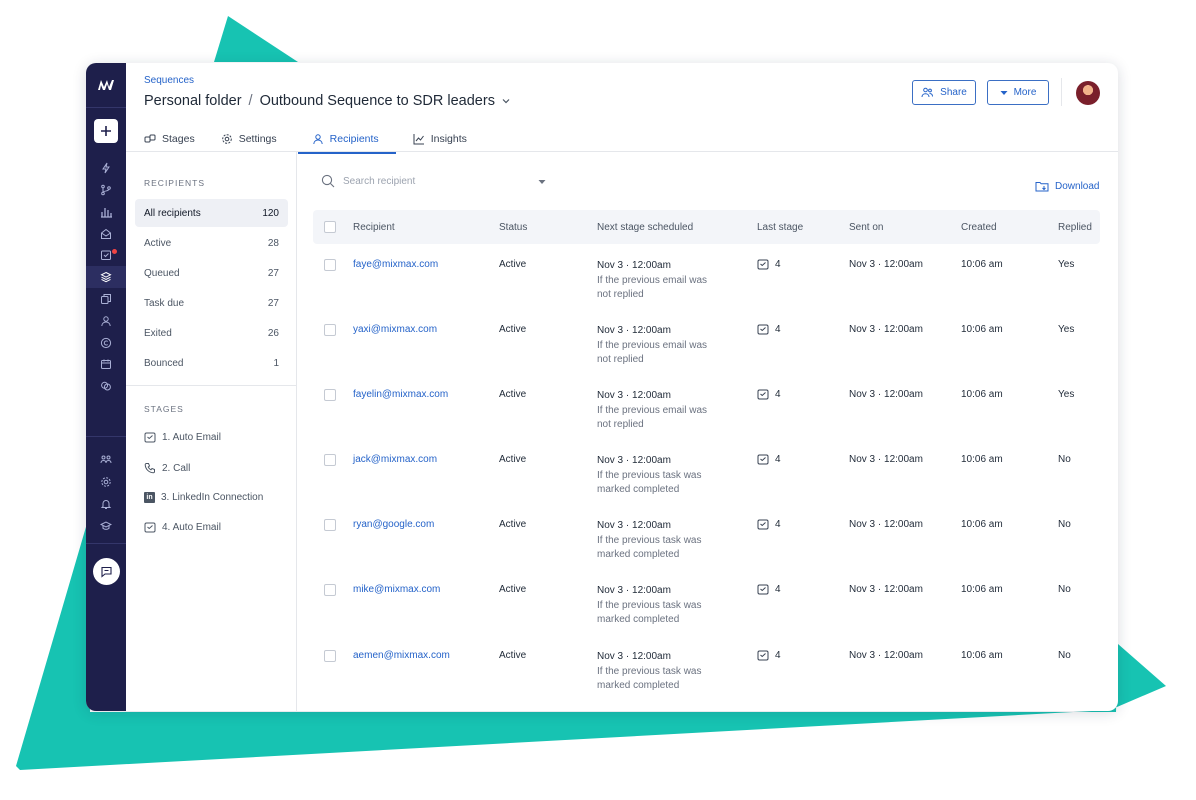 The image size is (1196, 800). Describe the element at coordinates (212, 497) in the screenshot. I see `stage-label: 3. LinkedIn Connection` at that location.